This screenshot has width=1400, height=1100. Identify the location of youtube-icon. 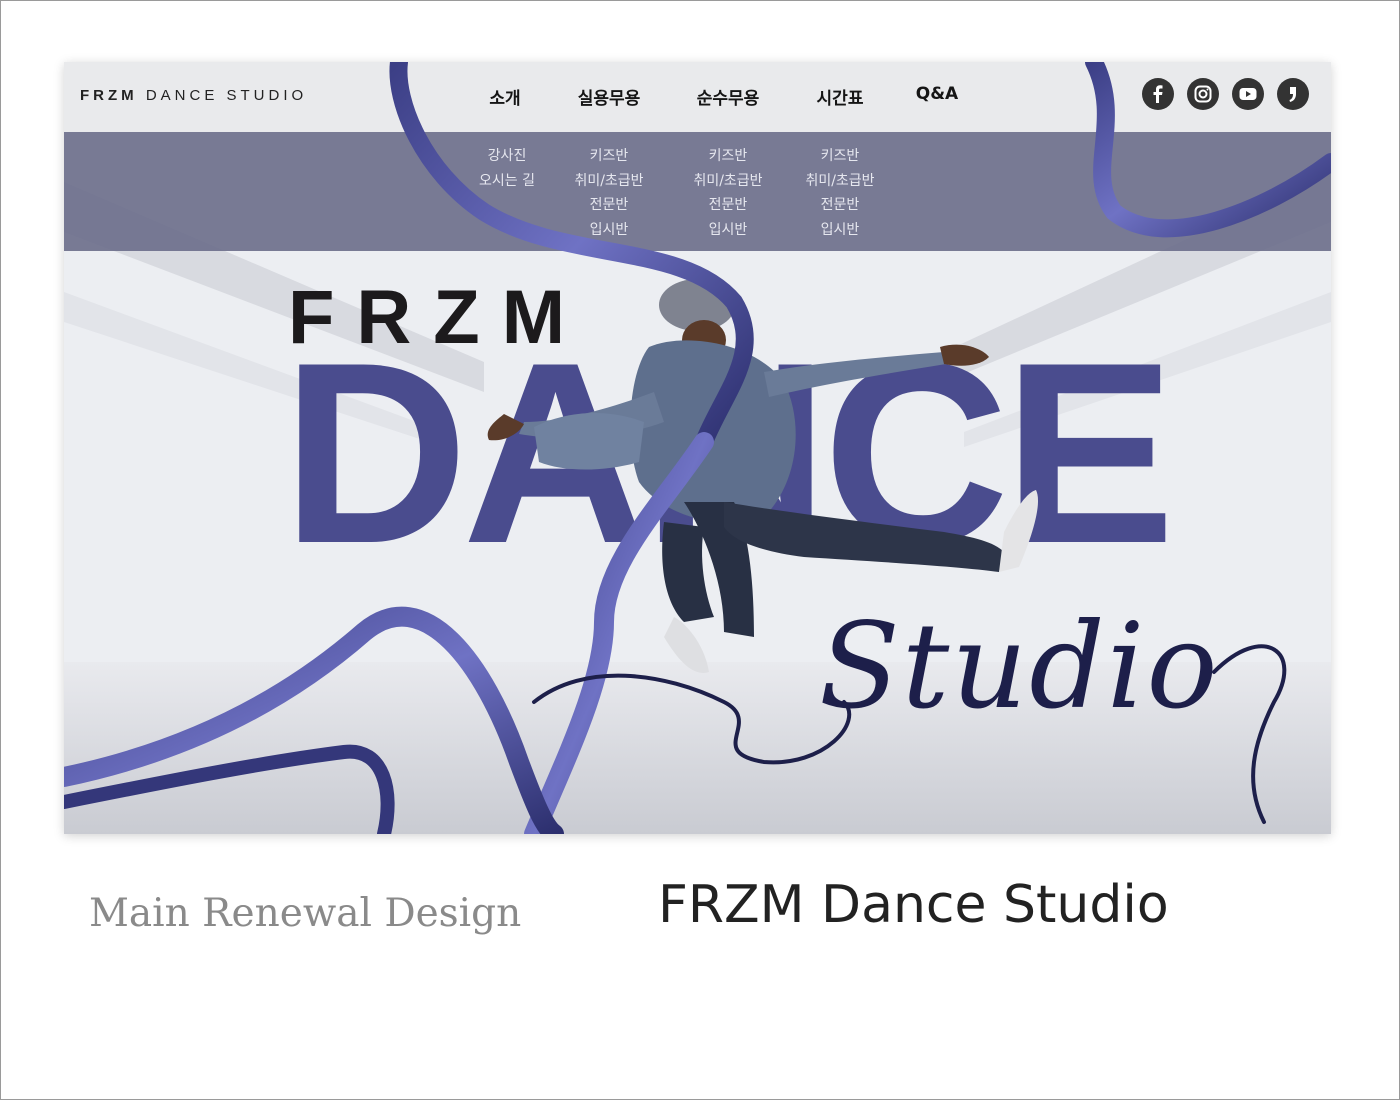
(1248, 94).